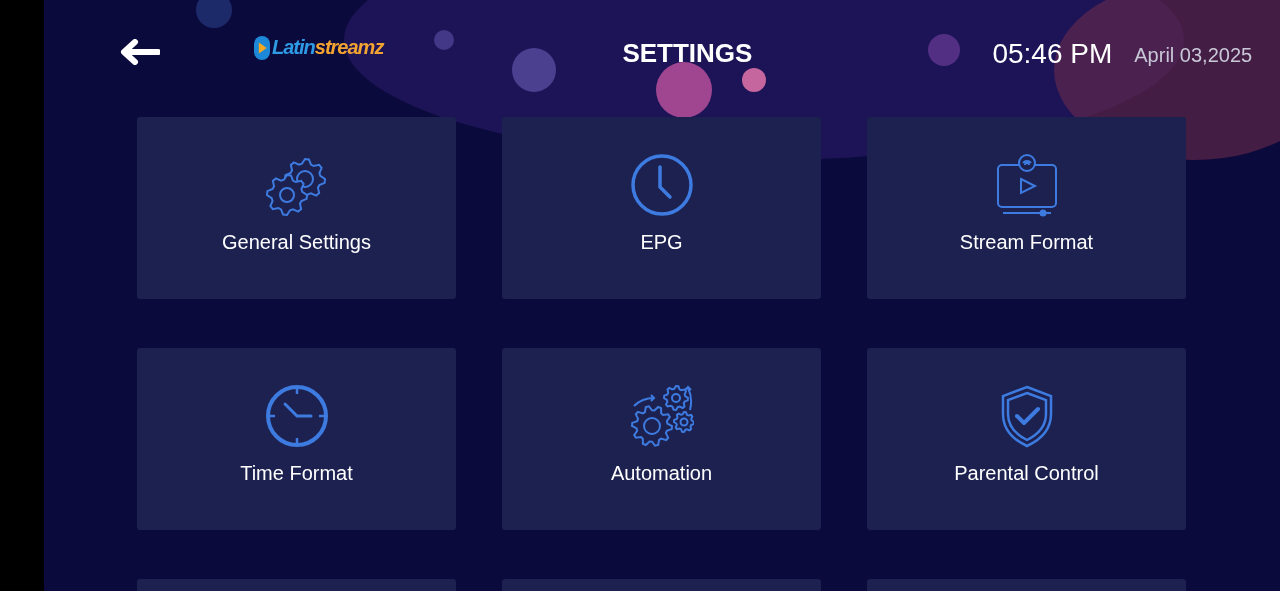 The width and height of the screenshot is (1280, 591). What do you see at coordinates (687, 53) in the screenshot?
I see `page-title: SETTINGS` at bounding box center [687, 53].